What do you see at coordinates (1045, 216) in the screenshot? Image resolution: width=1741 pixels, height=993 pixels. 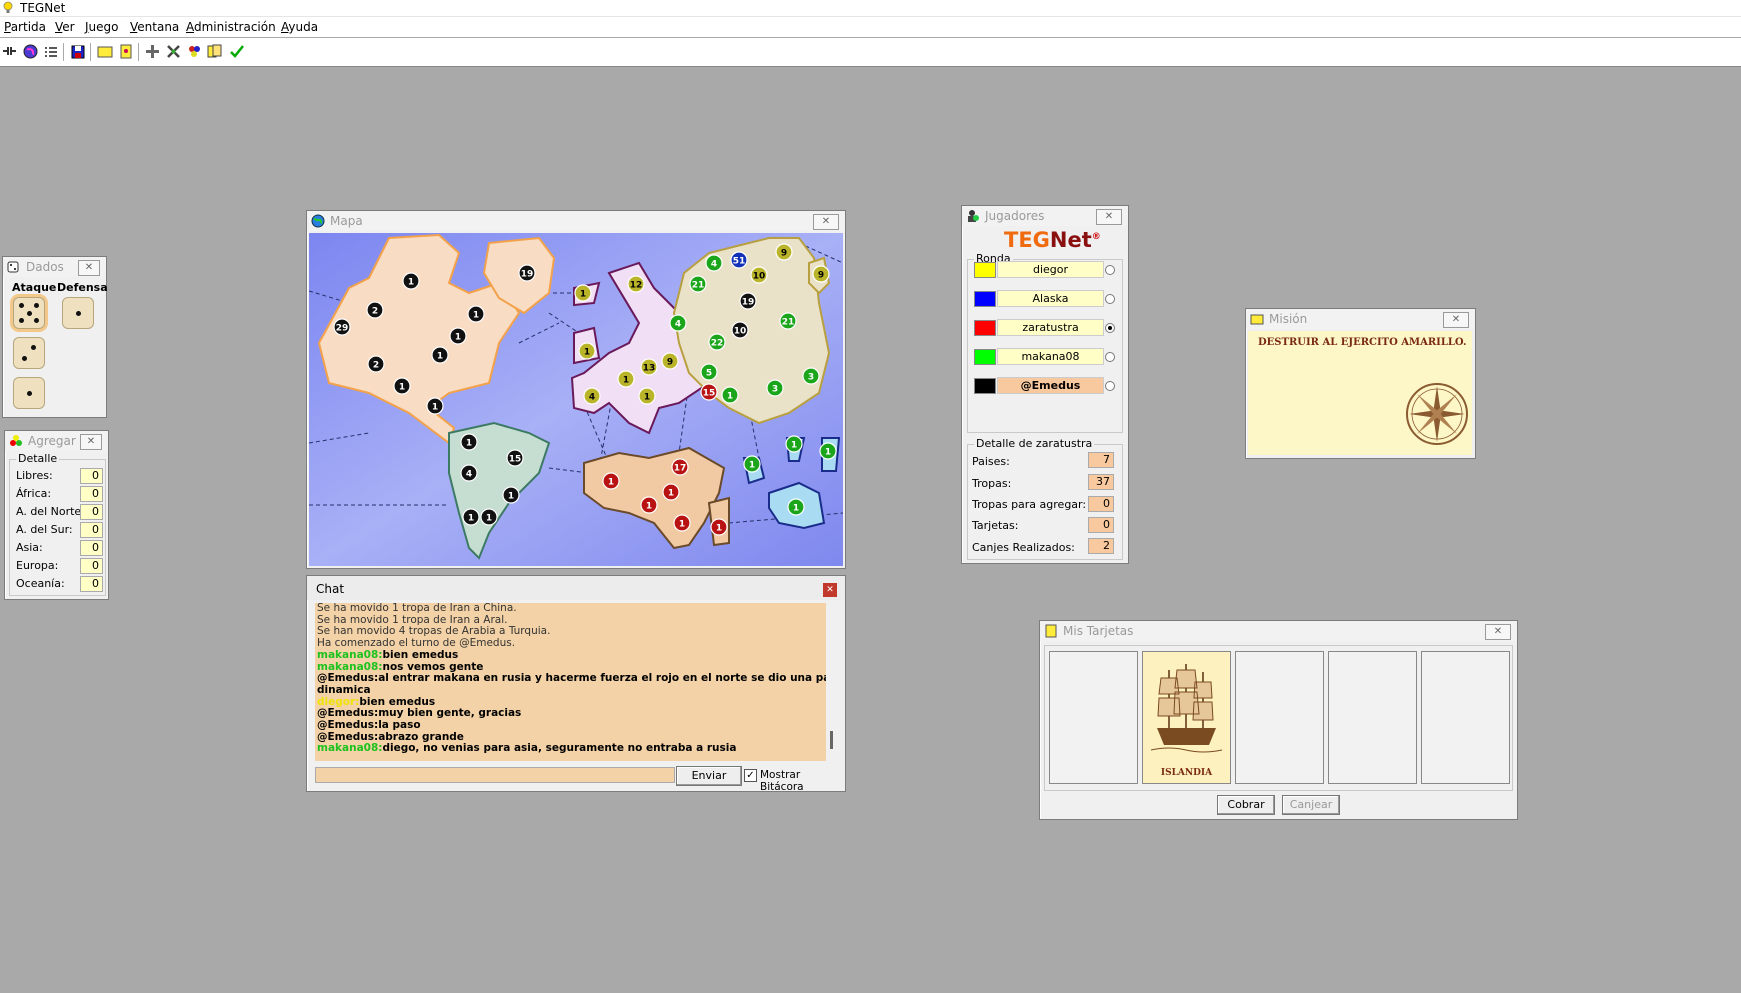 I see `players-window-caption: Jugadores ✕` at bounding box center [1045, 216].